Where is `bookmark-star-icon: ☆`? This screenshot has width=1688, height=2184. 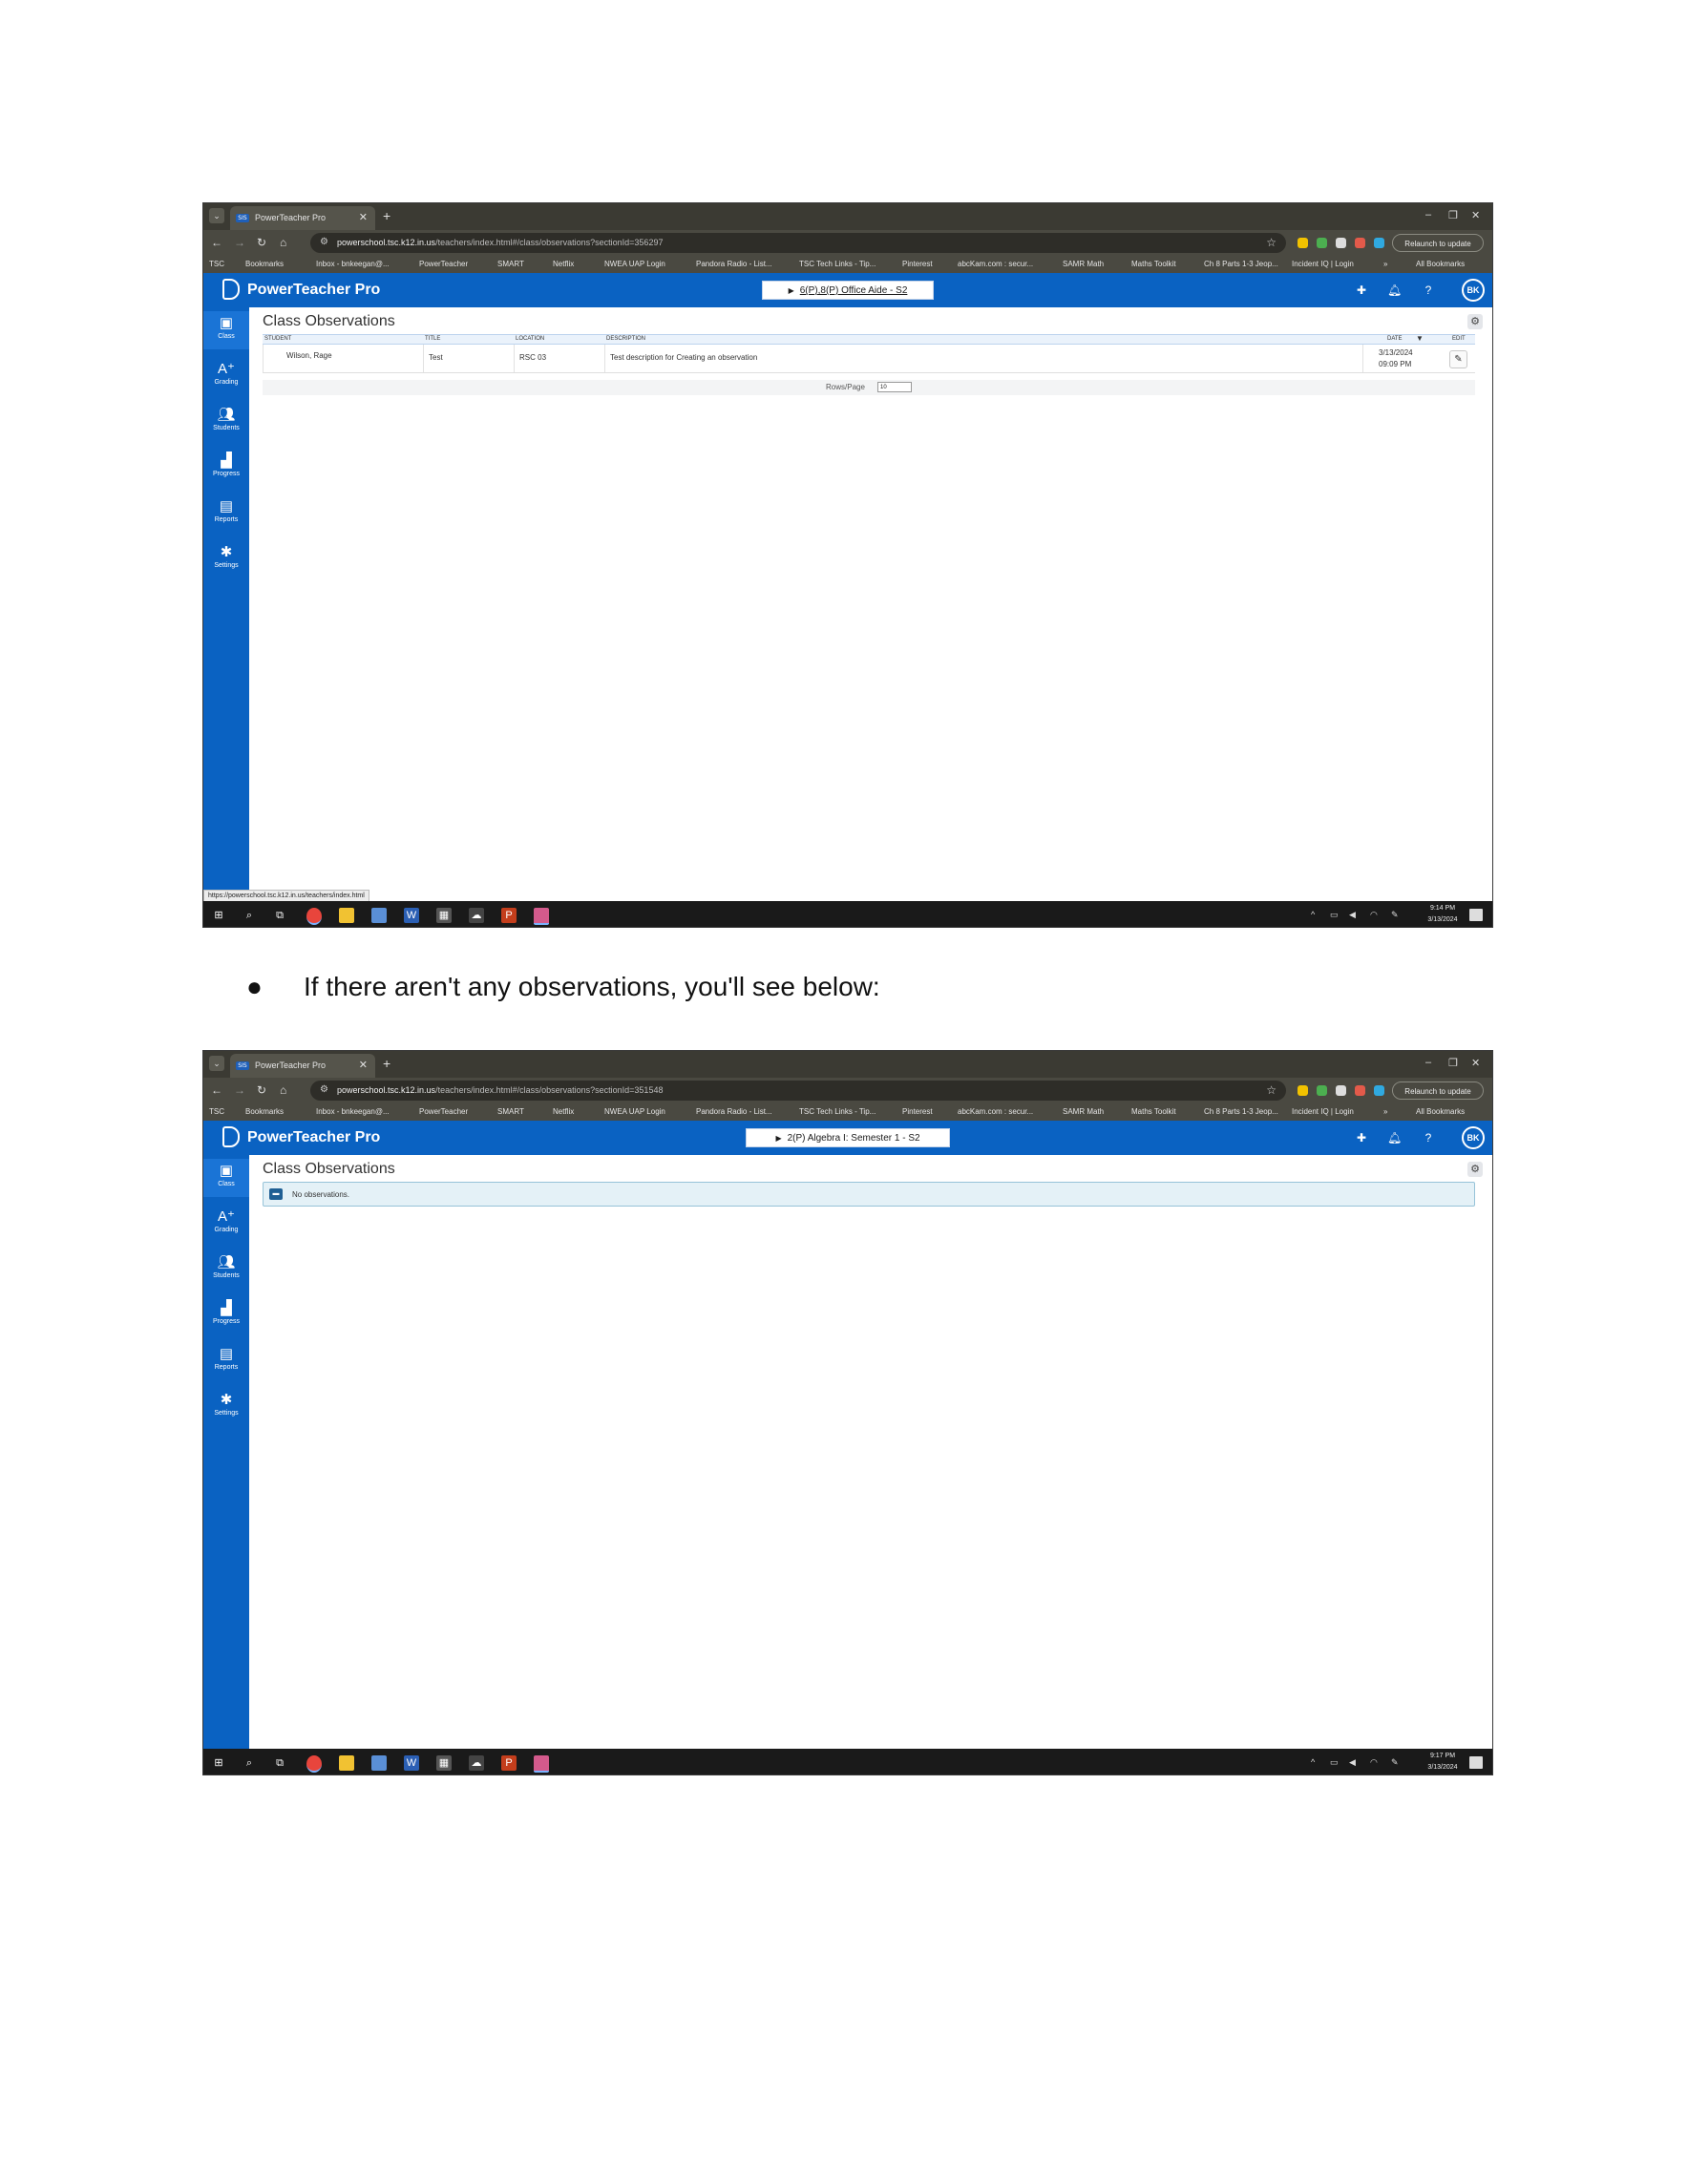
bookmark-star-icon: ☆ is located at coordinates (1271, 243).